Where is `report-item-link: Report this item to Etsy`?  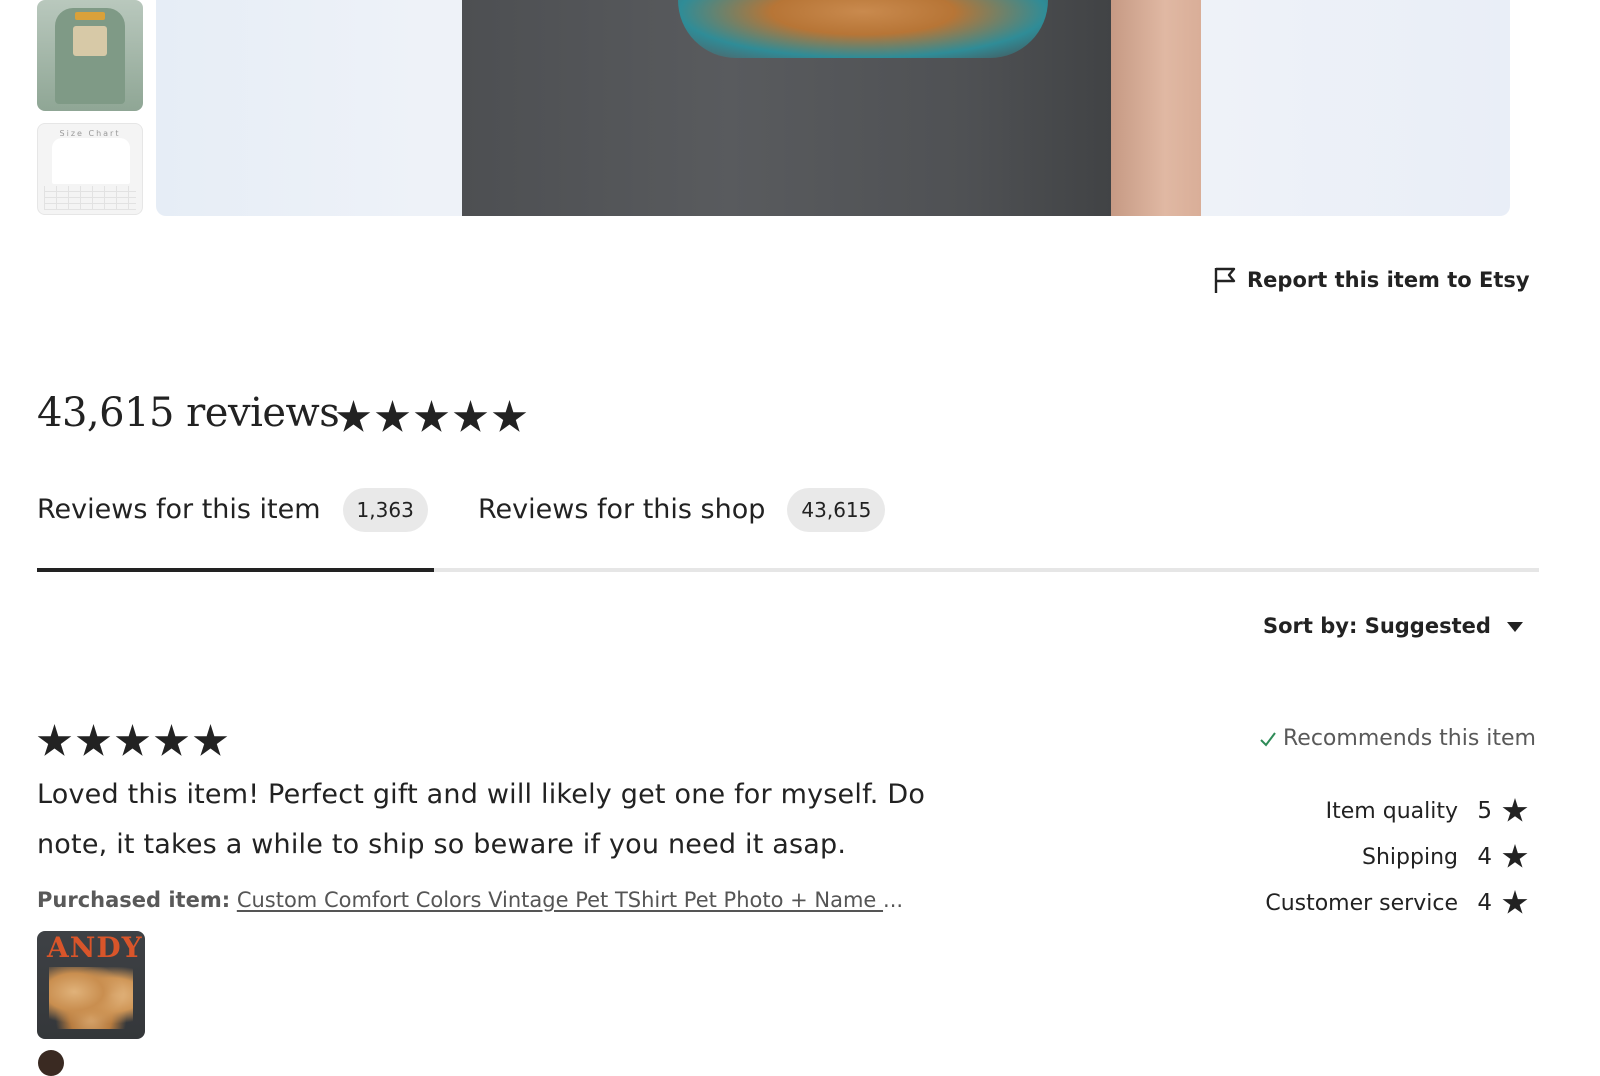 report-item-link: Report this item to Etsy is located at coordinates (1371, 280).